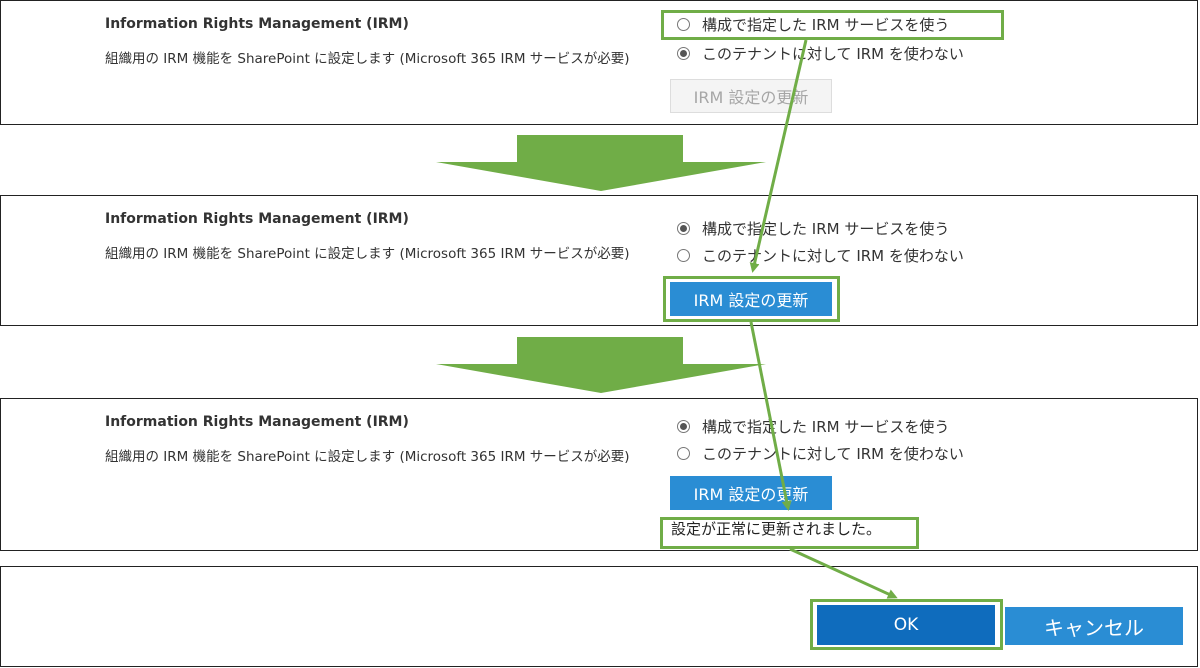  What do you see at coordinates (1094, 626) in the screenshot?
I see `cancel-button: キャンセル` at bounding box center [1094, 626].